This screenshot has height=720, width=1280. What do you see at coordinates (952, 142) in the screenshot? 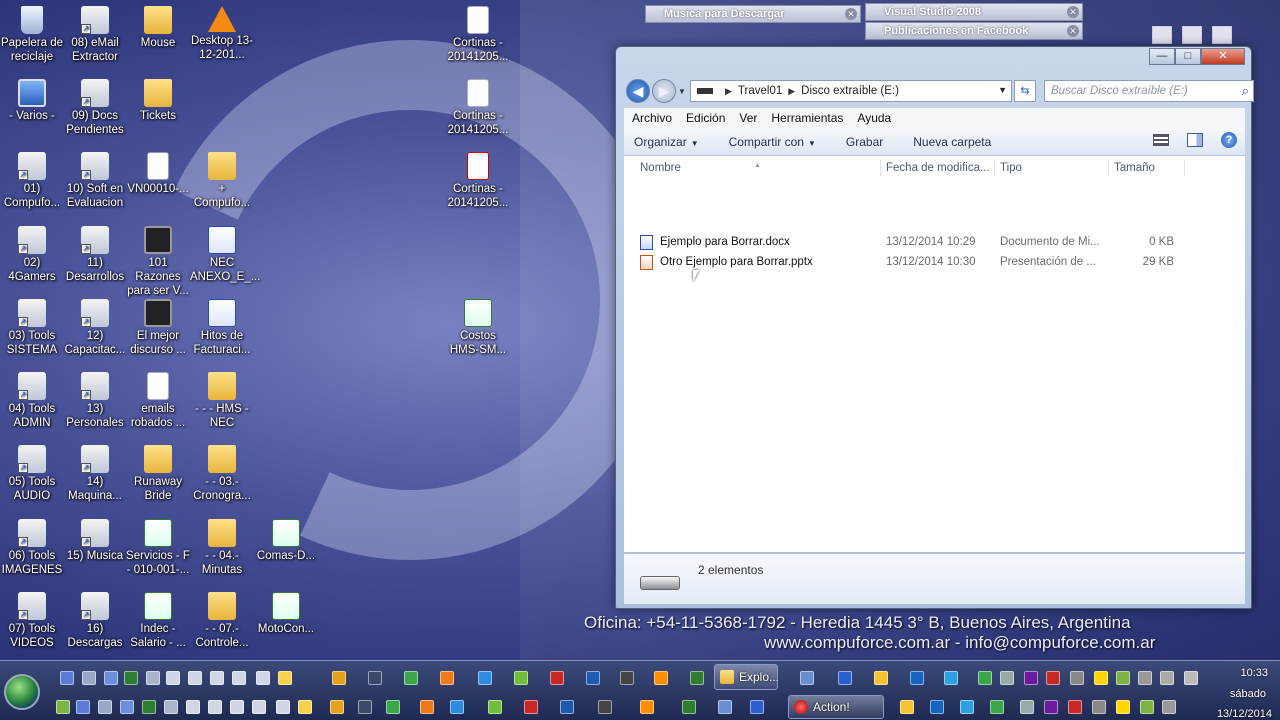
I see `new-folder-button: Nueva carpeta` at bounding box center [952, 142].